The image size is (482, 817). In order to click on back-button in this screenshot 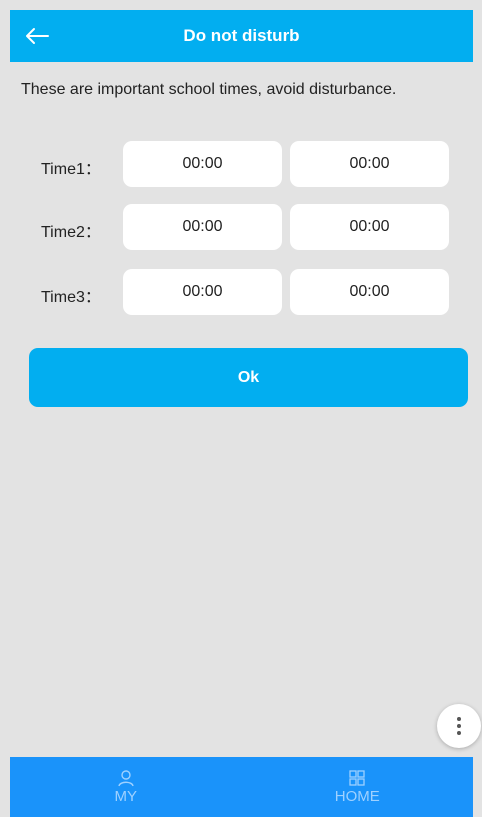, I will do `click(37, 36)`.